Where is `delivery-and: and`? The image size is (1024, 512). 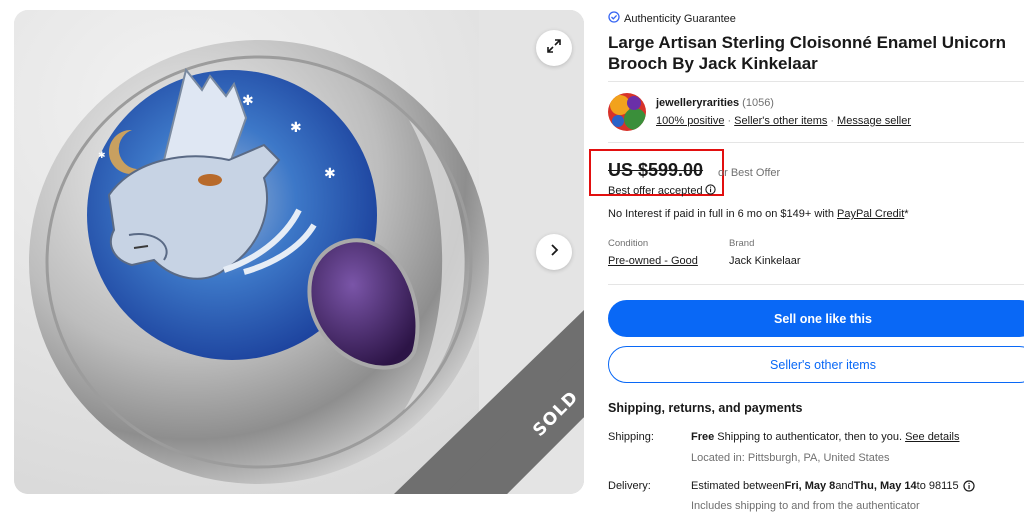
delivery-and: and is located at coordinates (844, 486).